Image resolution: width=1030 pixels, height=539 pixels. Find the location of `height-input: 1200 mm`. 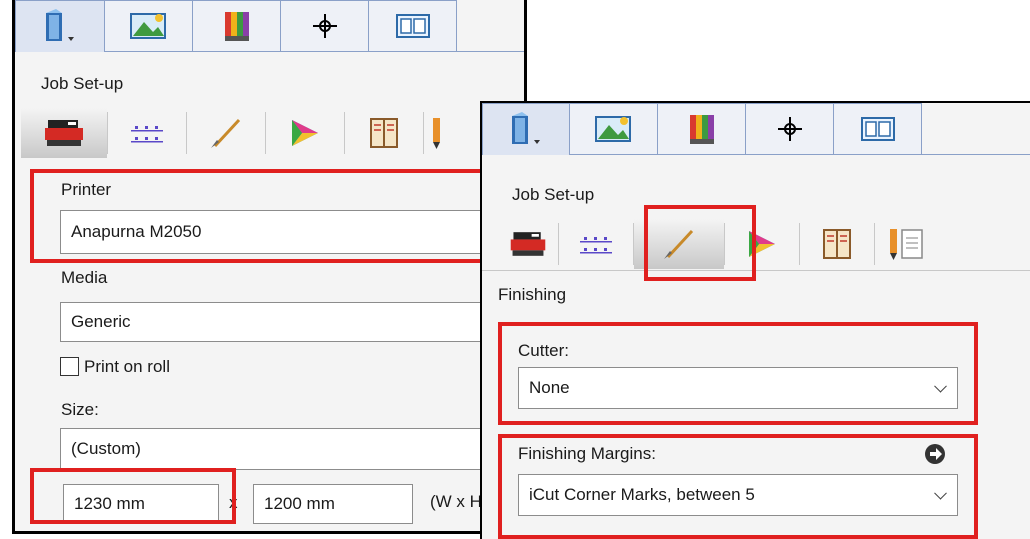

height-input: 1200 mm is located at coordinates (333, 504).